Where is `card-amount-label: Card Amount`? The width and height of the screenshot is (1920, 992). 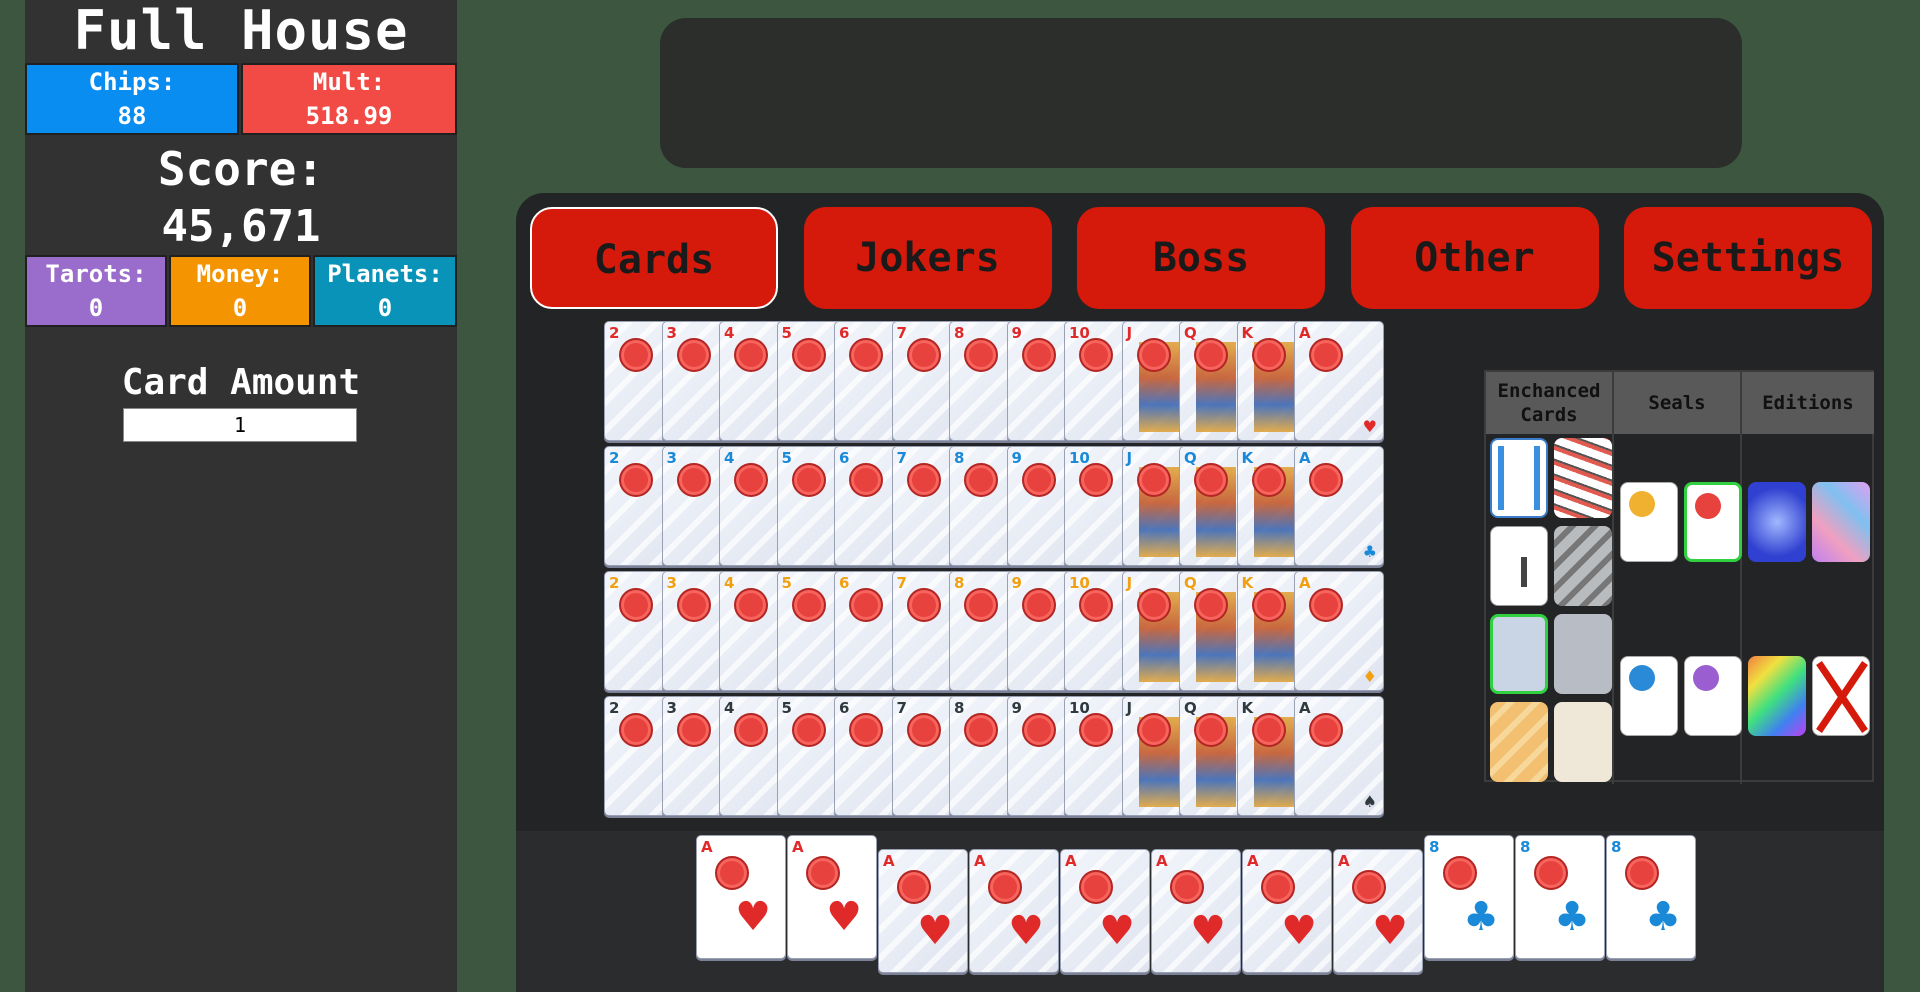 card-amount-label: Card Amount is located at coordinates (241, 382).